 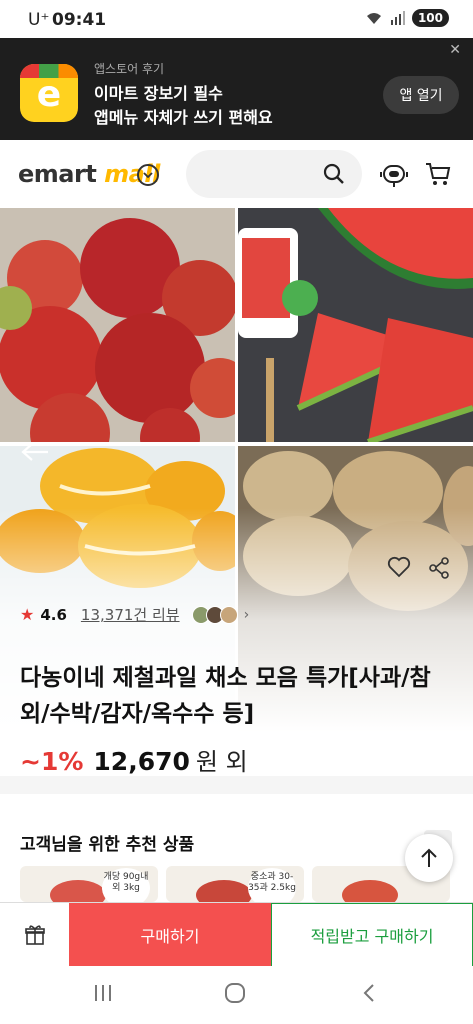 I want to click on gift-button, so click(x=34, y=935).